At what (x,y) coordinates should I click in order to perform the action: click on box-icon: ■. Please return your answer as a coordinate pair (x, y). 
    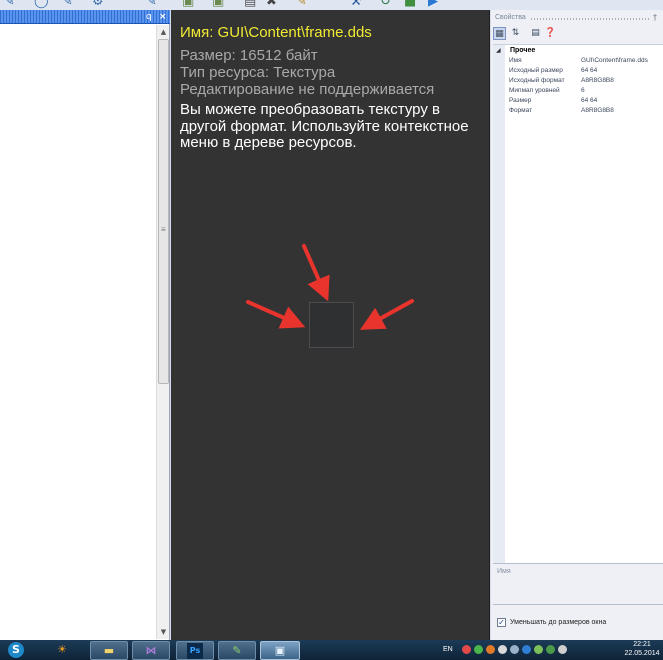
    Looking at the image, I should click on (410, 4).